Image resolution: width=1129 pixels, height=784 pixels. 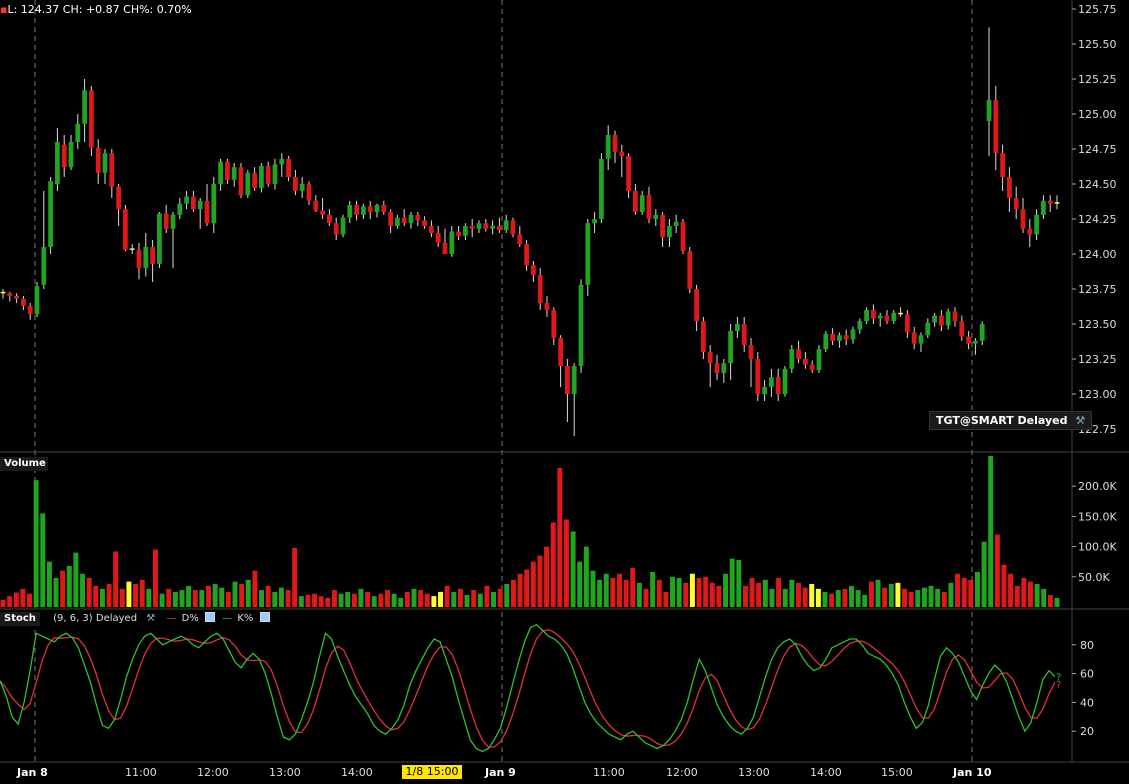 I want to click on time-label: 12:00, so click(x=213, y=772).